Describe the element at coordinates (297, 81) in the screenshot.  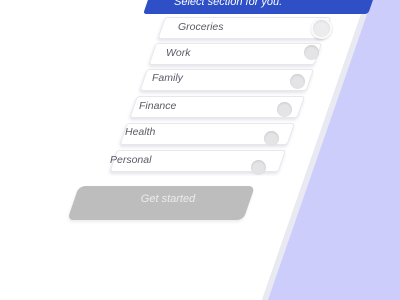
I see `radio-family` at that location.